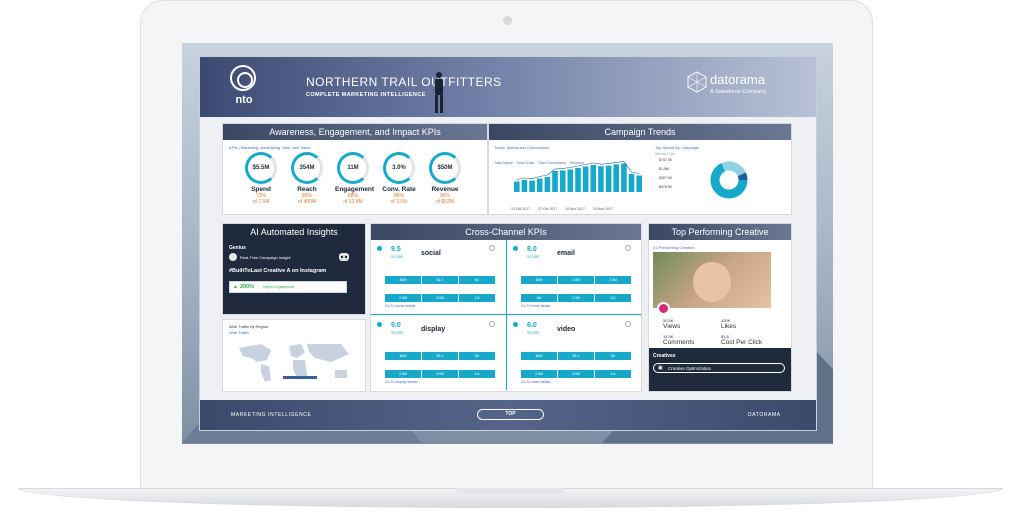 The height and width of the screenshot is (523, 1021). What do you see at coordinates (235, 287) in the screenshot?
I see `arrow-up-icon: ▲` at bounding box center [235, 287].